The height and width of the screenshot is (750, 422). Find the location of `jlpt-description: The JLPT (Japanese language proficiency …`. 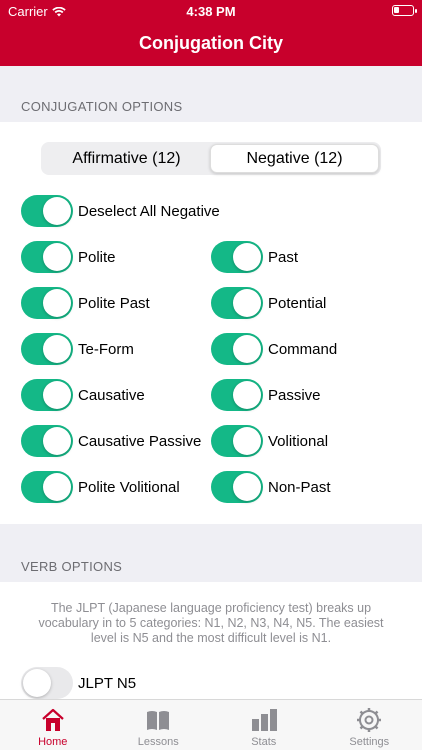

jlpt-description: The JLPT (Japanese language proficiency … is located at coordinates (211, 623).